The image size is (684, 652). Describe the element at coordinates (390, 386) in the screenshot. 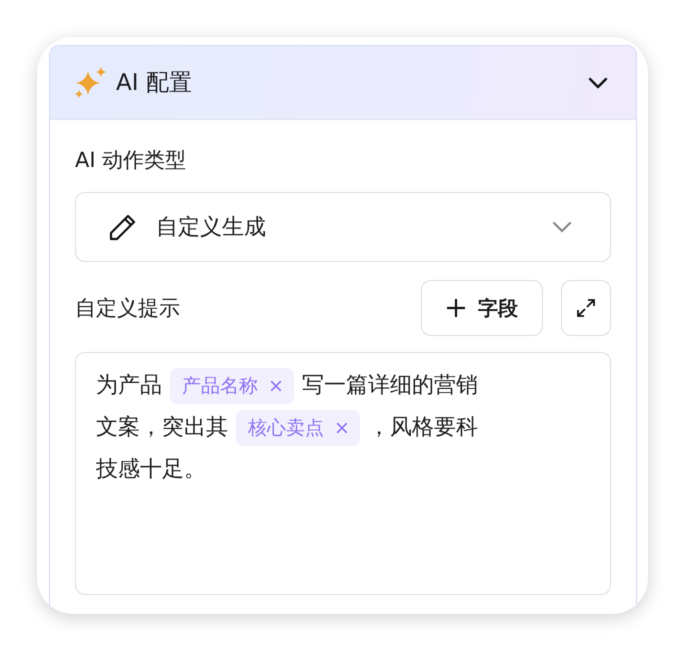

I see `prompt-text: 写一篇详细的营销` at that location.